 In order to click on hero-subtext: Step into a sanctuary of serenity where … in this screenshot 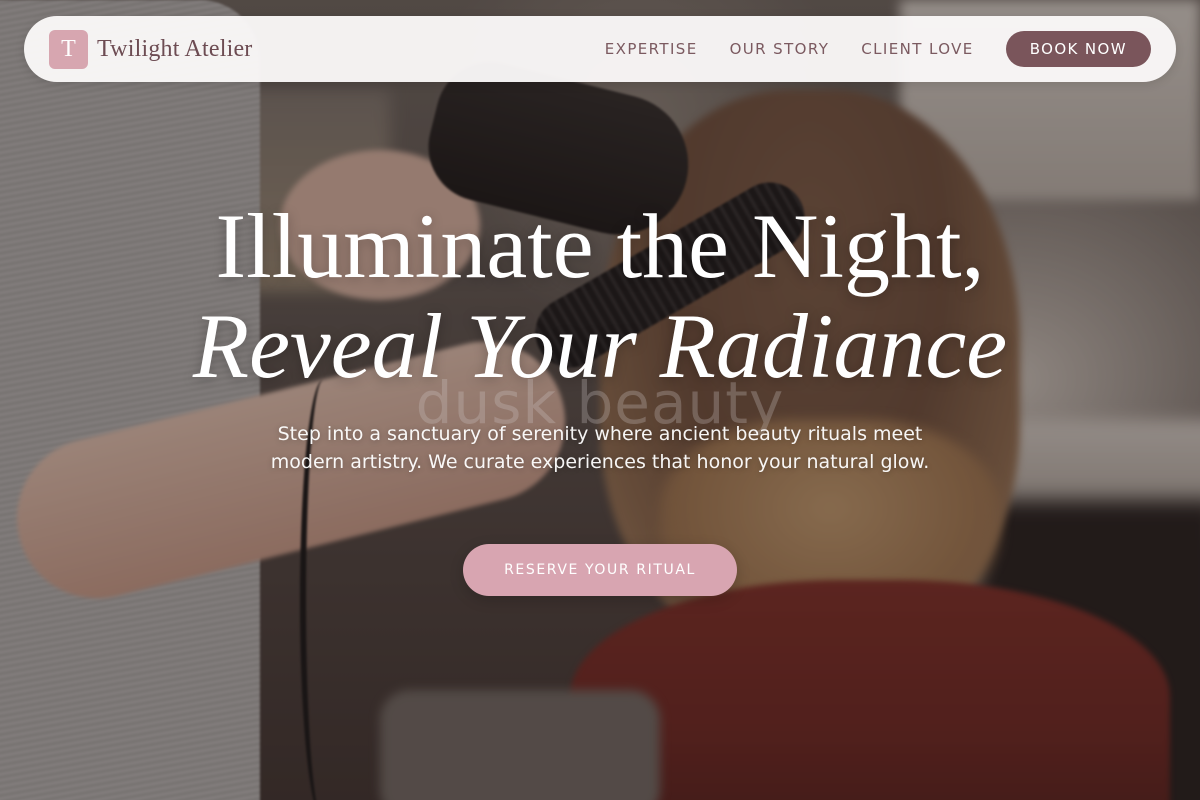, I will do `click(600, 448)`.